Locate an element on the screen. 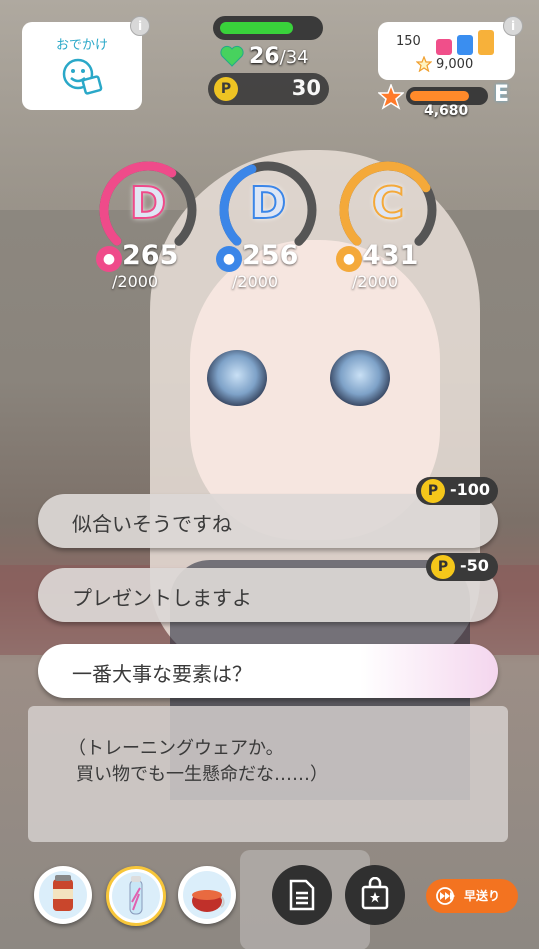 This screenshot has width=539, height=949. visual-grade: C is located at coordinates (388, 203).